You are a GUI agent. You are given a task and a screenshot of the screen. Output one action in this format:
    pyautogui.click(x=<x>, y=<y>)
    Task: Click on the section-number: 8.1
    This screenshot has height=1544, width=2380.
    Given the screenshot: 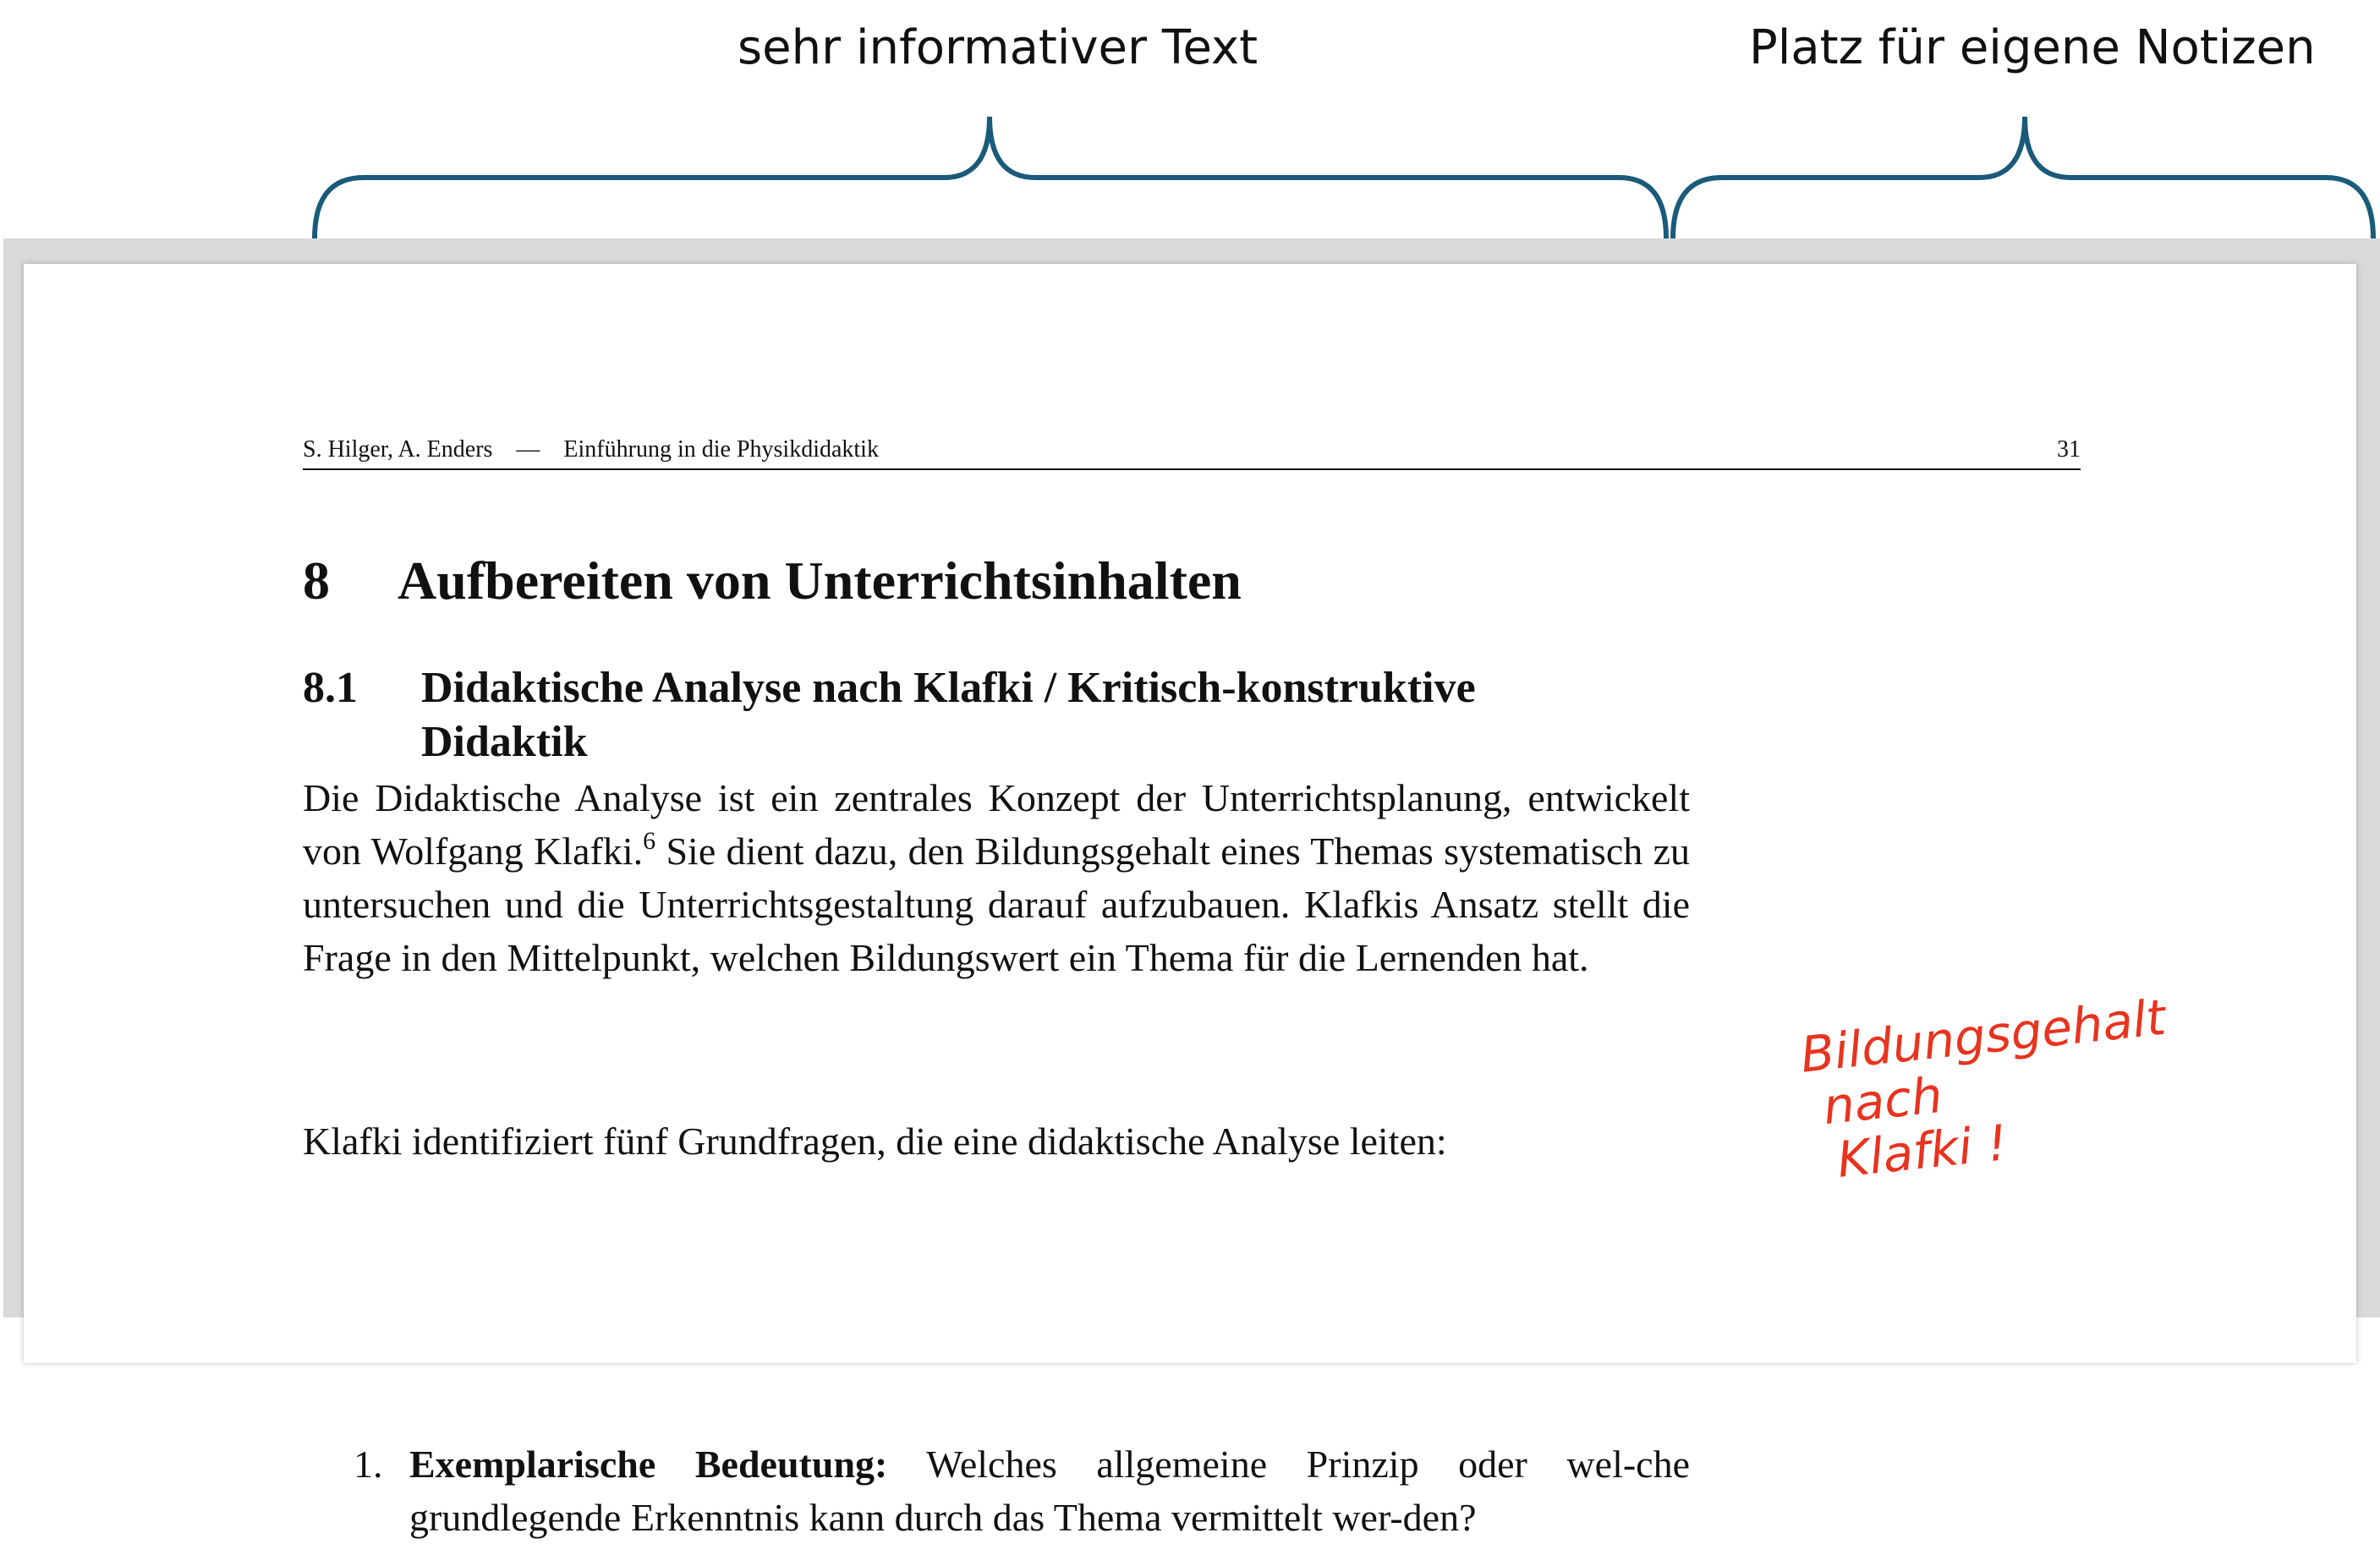 What is the action you would take?
    pyautogui.click(x=330, y=688)
    